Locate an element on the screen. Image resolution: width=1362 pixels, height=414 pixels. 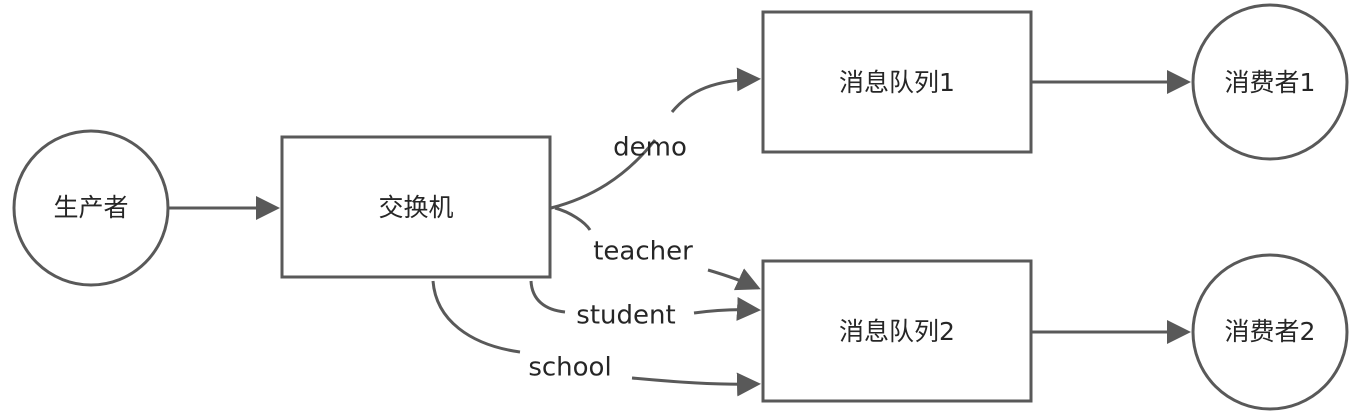
edge-exchange-to-queue1-demo-upper is located at coordinates (715, 90).